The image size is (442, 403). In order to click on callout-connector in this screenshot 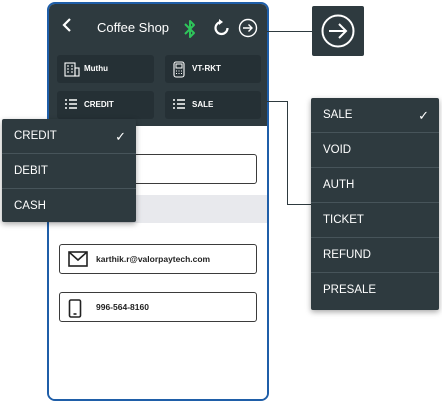, I will do `click(287, 31)`.